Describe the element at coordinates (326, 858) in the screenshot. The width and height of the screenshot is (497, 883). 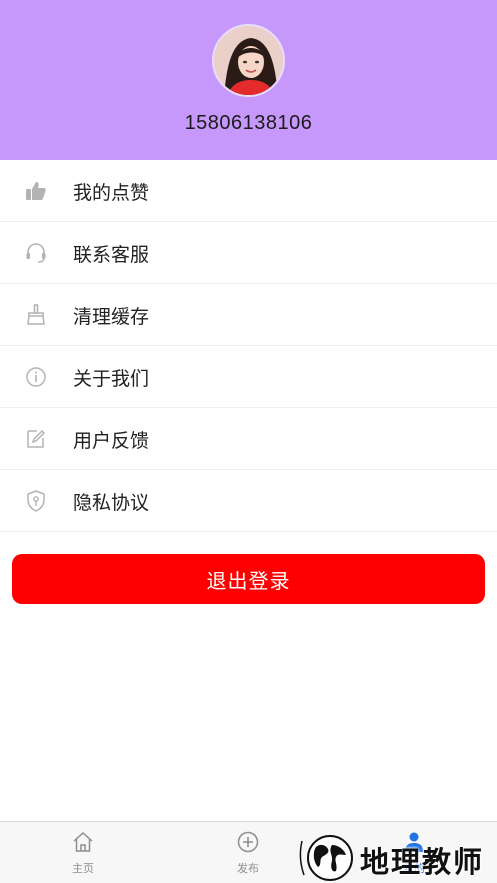
I see `globe-logo-icon` at that location.